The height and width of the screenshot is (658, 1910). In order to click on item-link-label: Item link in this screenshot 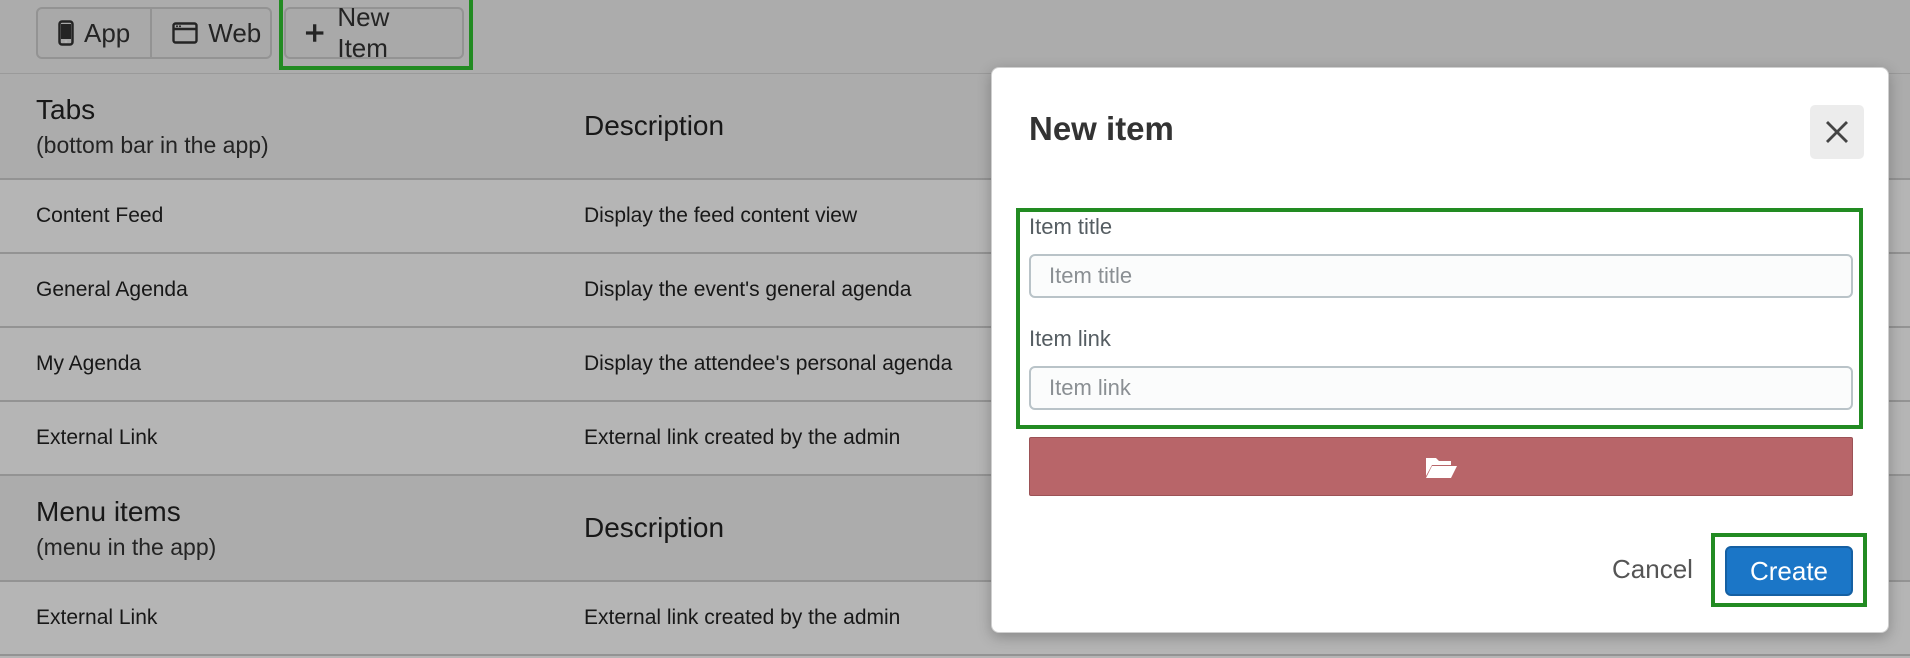, I will do `click(1070, 338)`.